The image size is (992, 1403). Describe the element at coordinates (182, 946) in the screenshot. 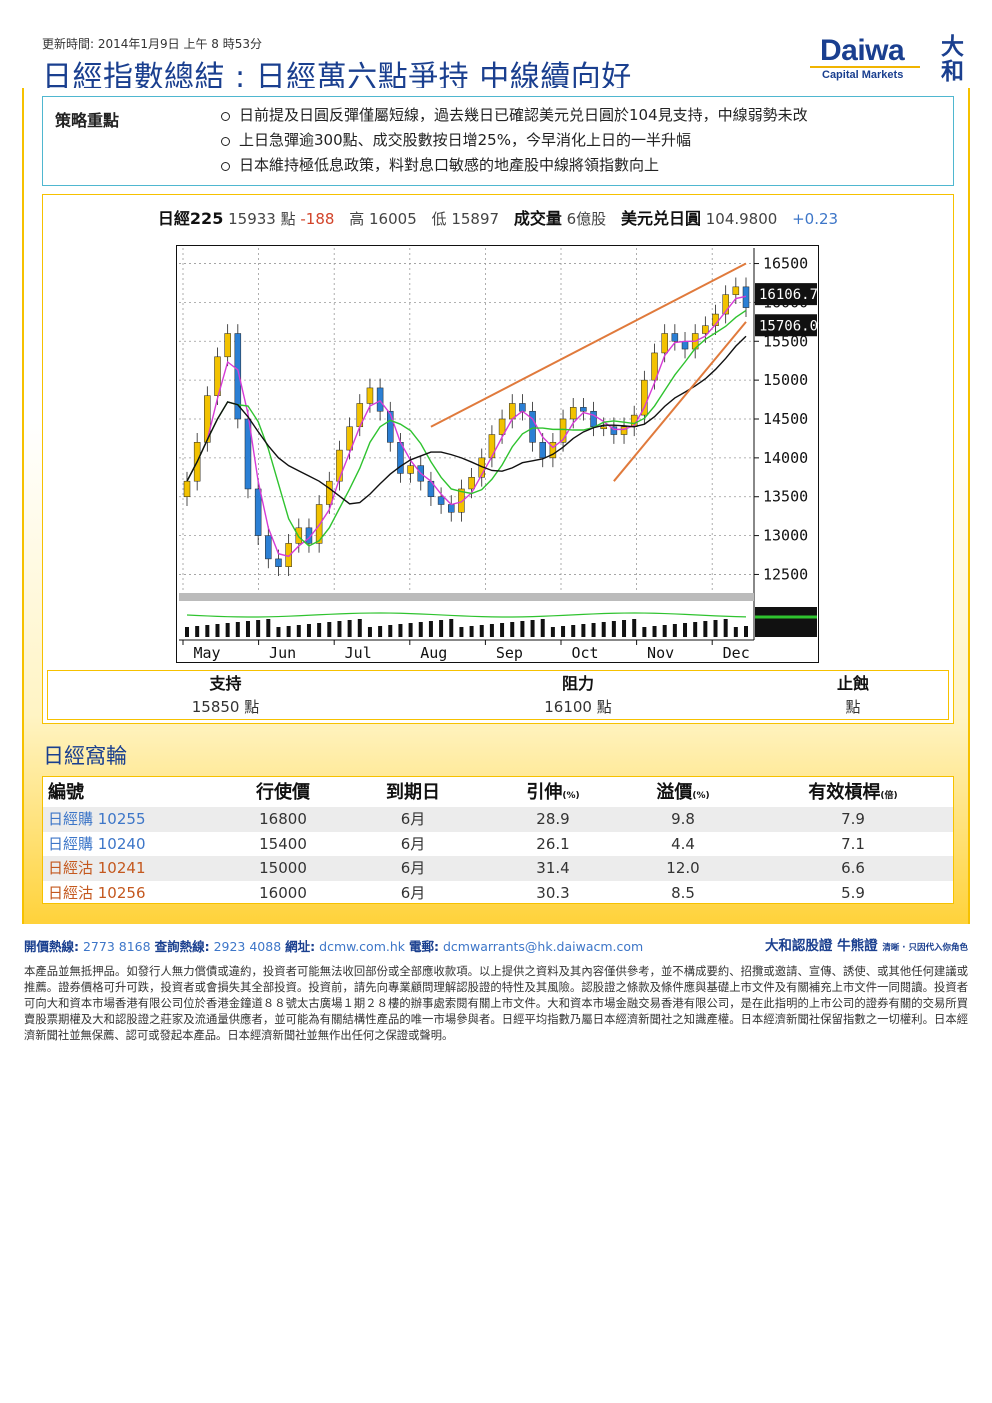

I see `enquiry-label: 查詢熱線:` at that location.